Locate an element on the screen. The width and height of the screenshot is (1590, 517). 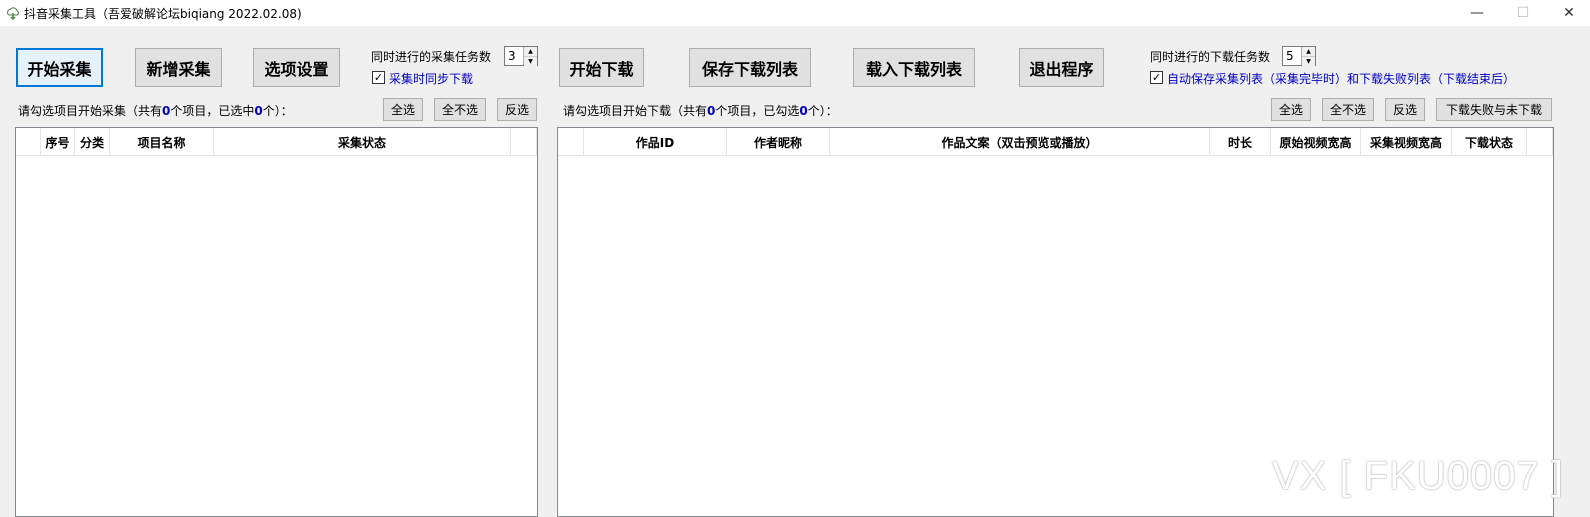
download-selected-count: 0 is located at coordinates (803, 111).